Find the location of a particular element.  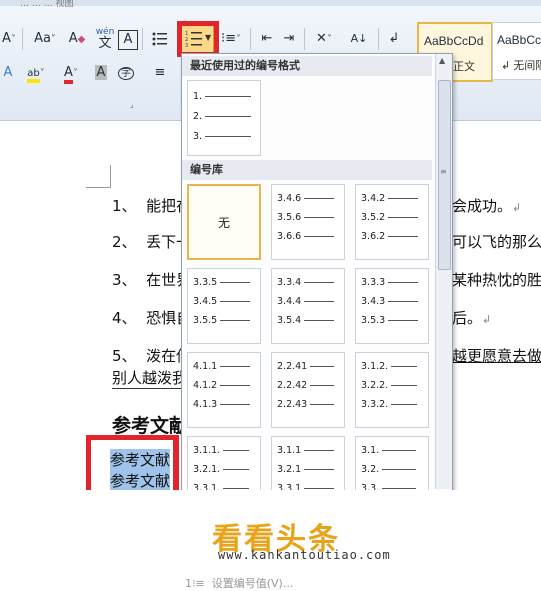

bullets-button is located at coordinates (160, 39).